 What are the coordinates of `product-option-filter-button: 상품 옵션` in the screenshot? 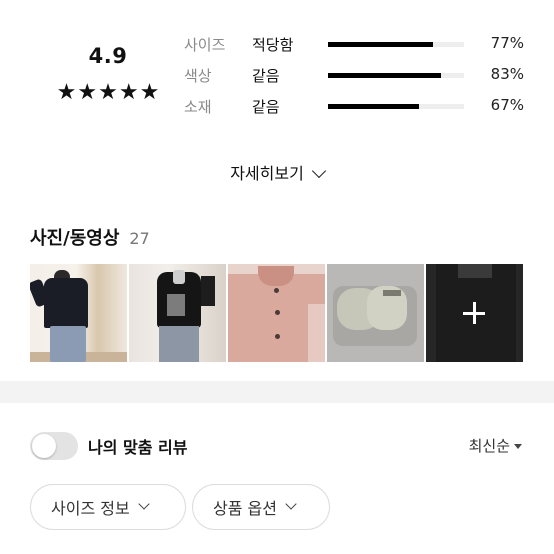 It's located at (261, 507).